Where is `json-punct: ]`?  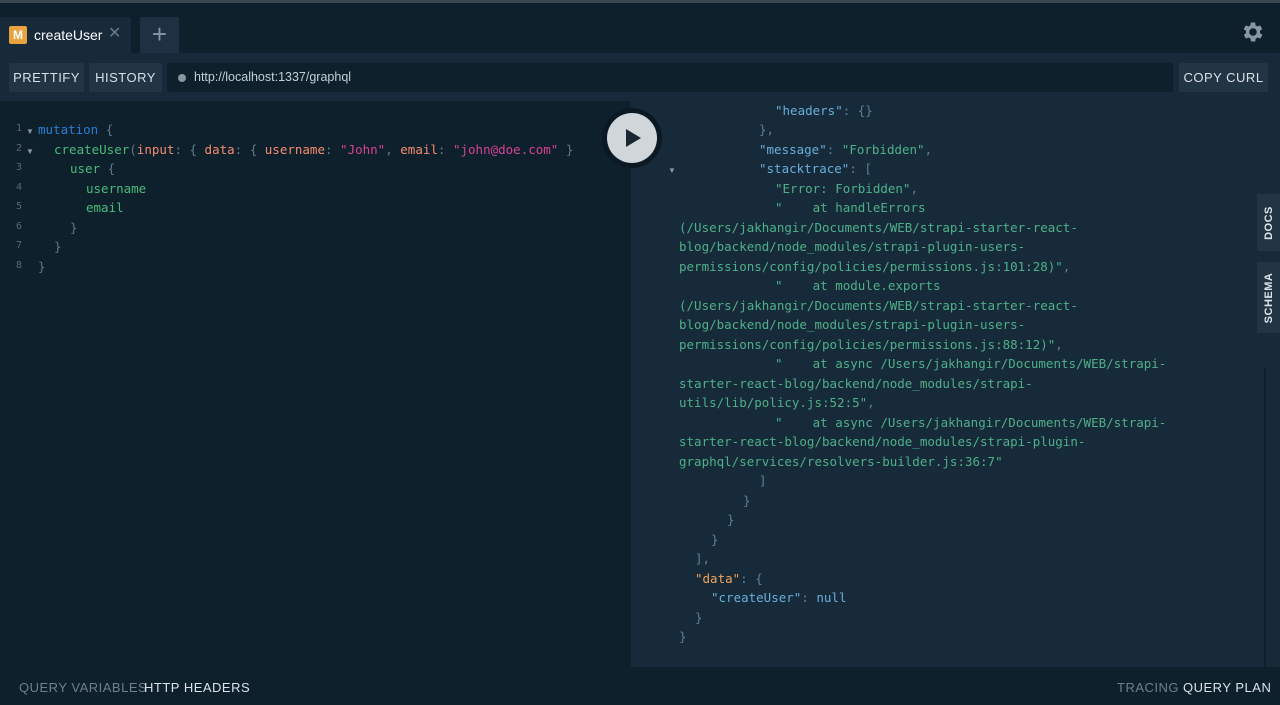
json-punct: ] is located at coordinates (763, 480).